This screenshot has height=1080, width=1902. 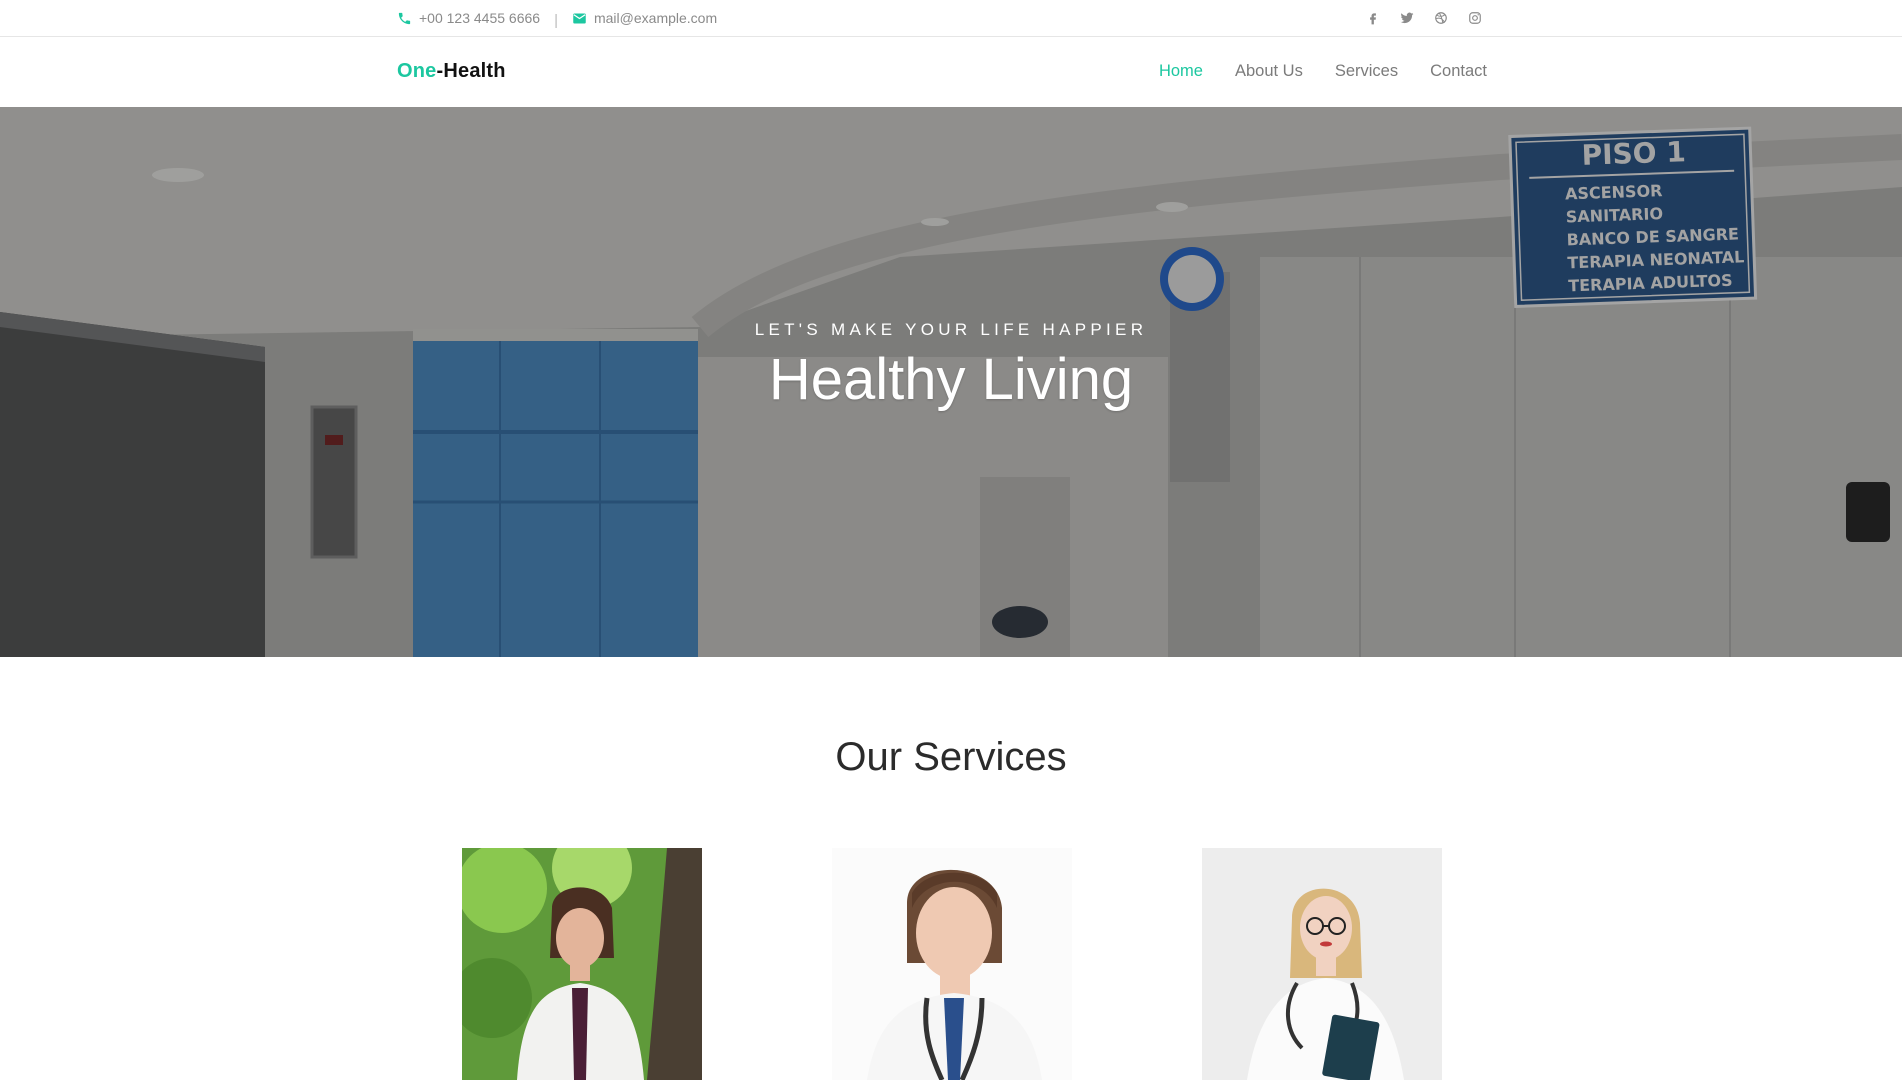 I want to click on email-contact: mail@example.com, so click(x=644, y=18).